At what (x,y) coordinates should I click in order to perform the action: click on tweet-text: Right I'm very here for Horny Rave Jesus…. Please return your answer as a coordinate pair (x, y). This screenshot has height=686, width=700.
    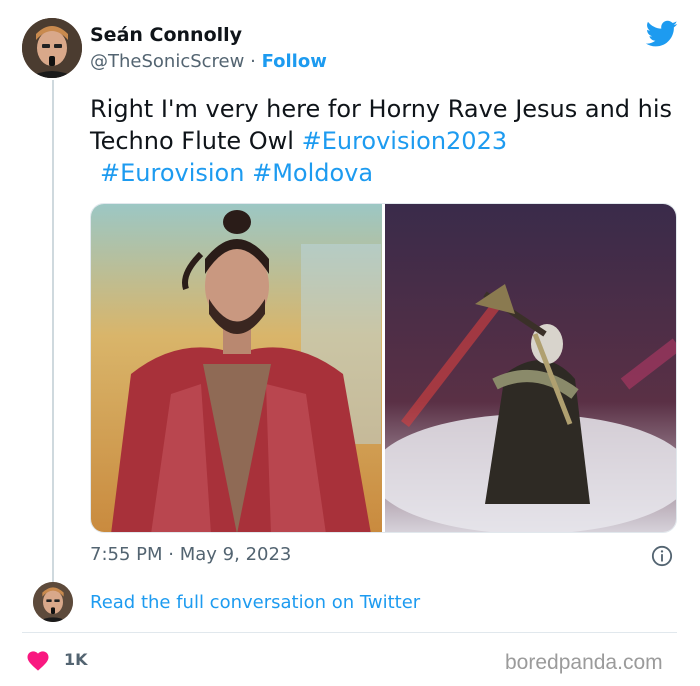
    Looking at the image, I should click on (385, 141).